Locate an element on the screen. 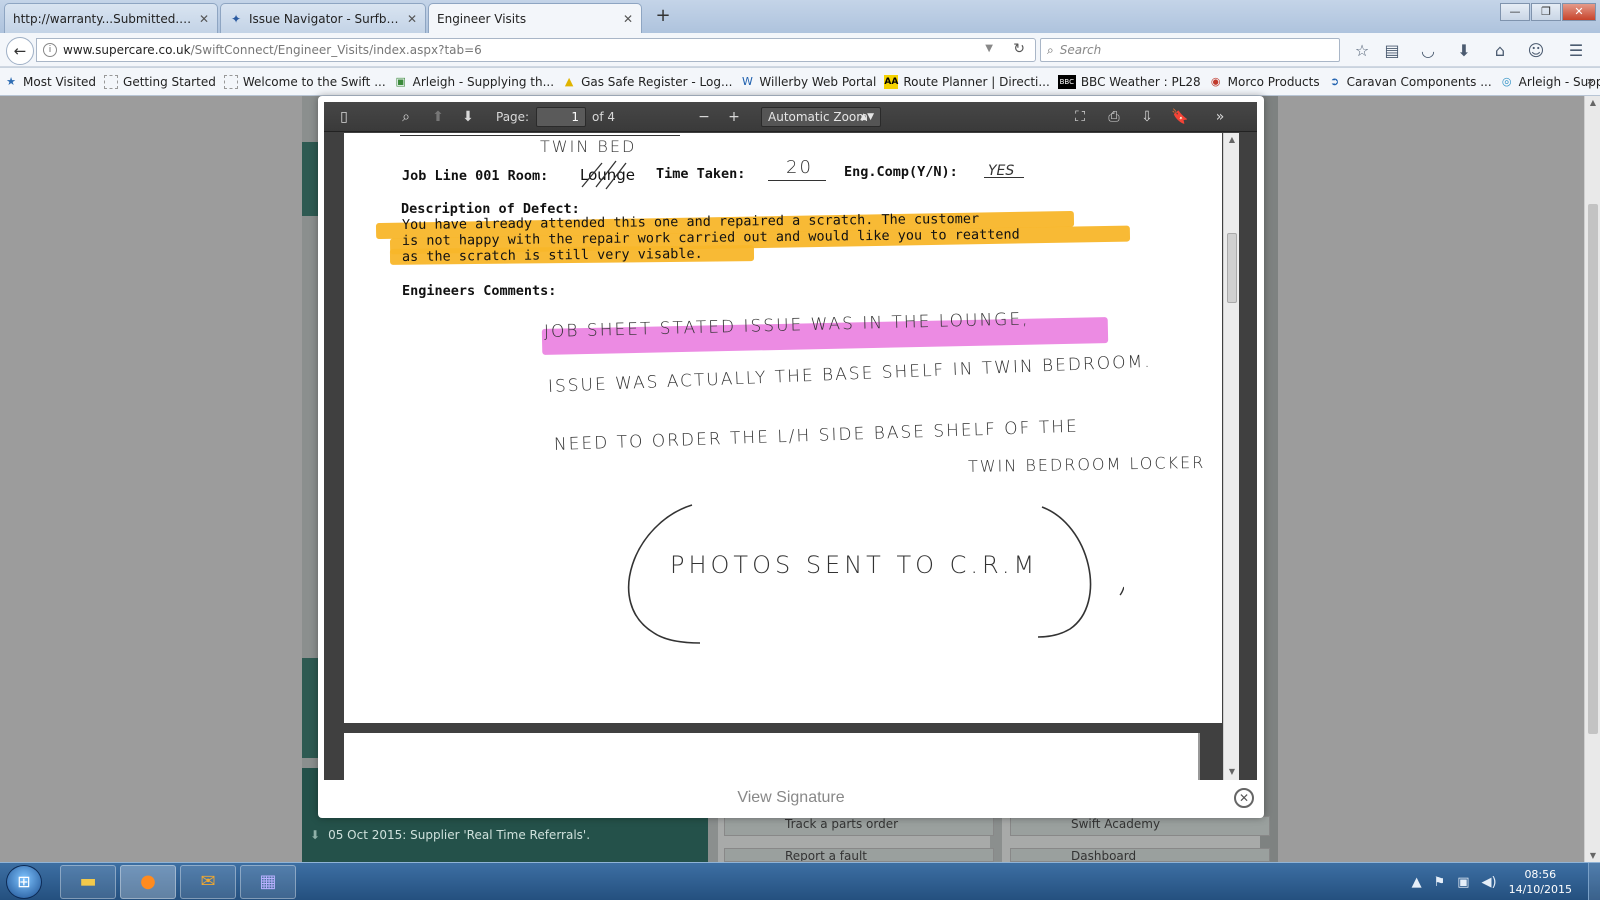  page-number-input: 1 is located at coordinates (561, 117).